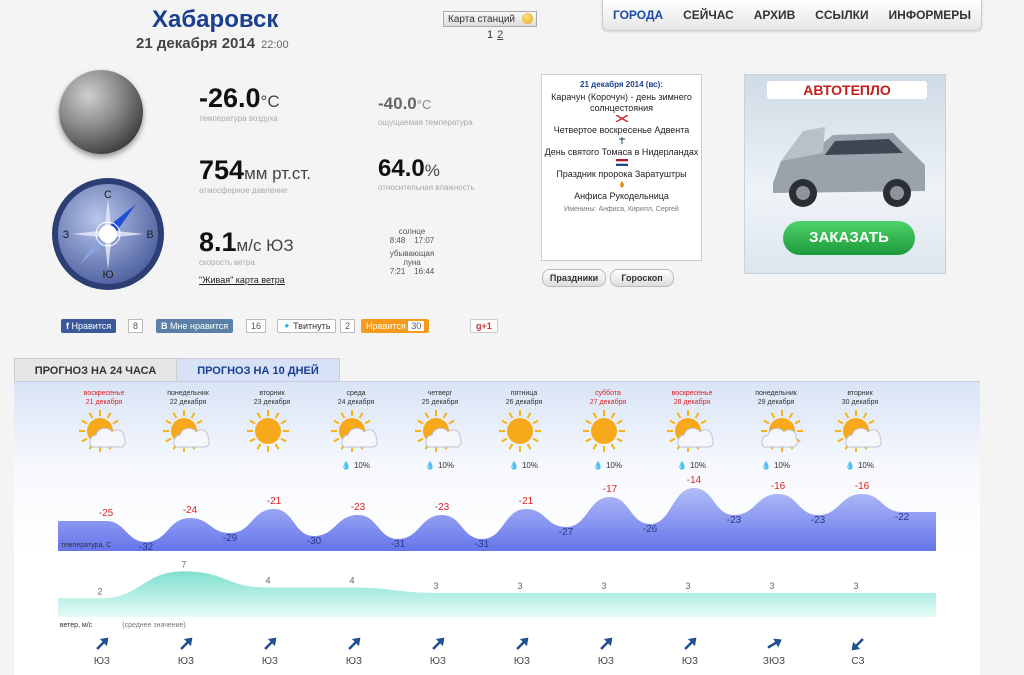 This screenshot has width=1024, height=675. Describe the element at coordinates (621, 156) in the screenshot. I see `holiday-item: День святого Томаса в Нидерландах` at that location.